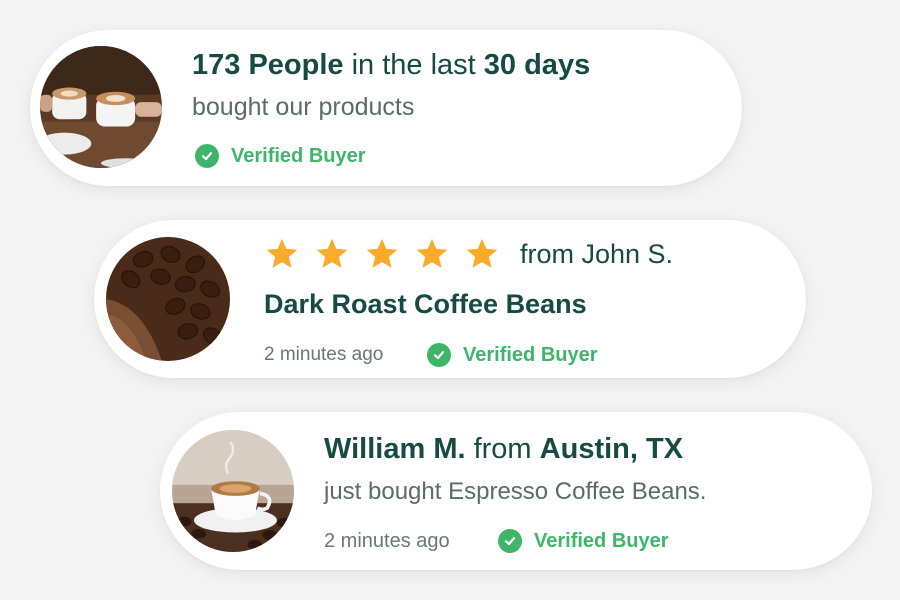 This screenshot has height=600, width=900. What do you see at coordinates (395, 449) in the screenshot?
I see `buyer-name: William M.` at bounding box center [395, 449].